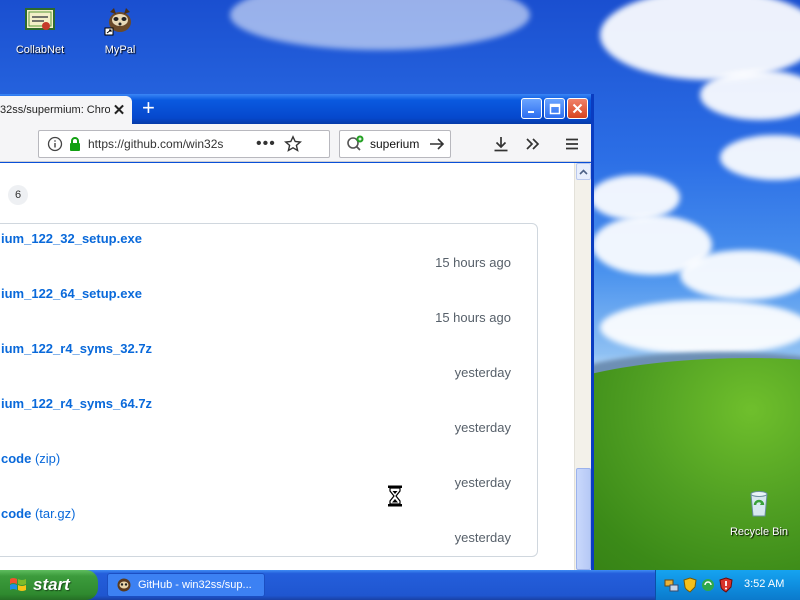 The width and height of the screenshot is (800, 600). What do you see at coordinates (583, 519) in the screenshot?
I see `scrollbar-thumb` at bounding box center [583, 519].